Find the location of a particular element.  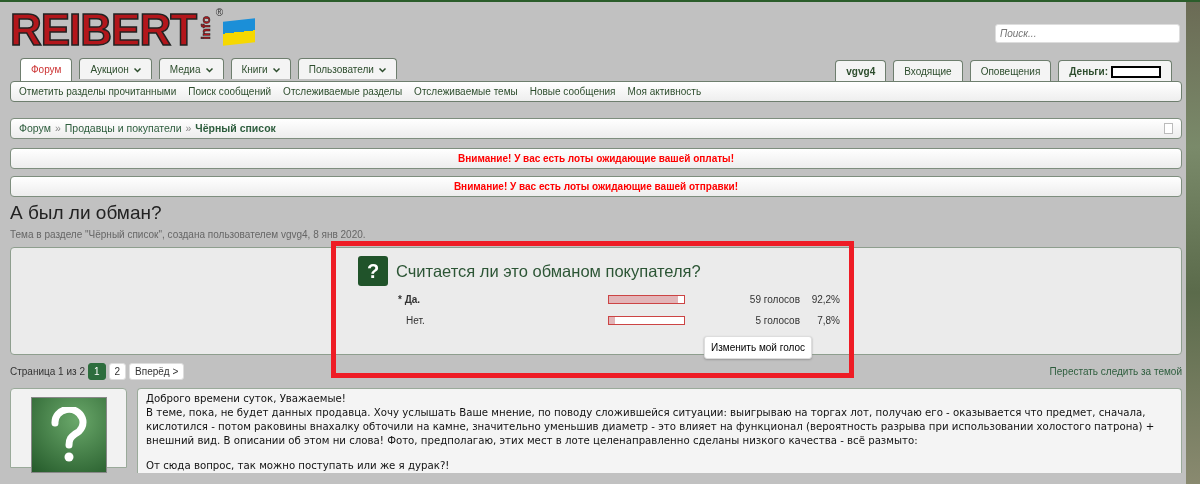

poll-question: Считается ли это обманом покупателя? is located at coordinates (548, 271).